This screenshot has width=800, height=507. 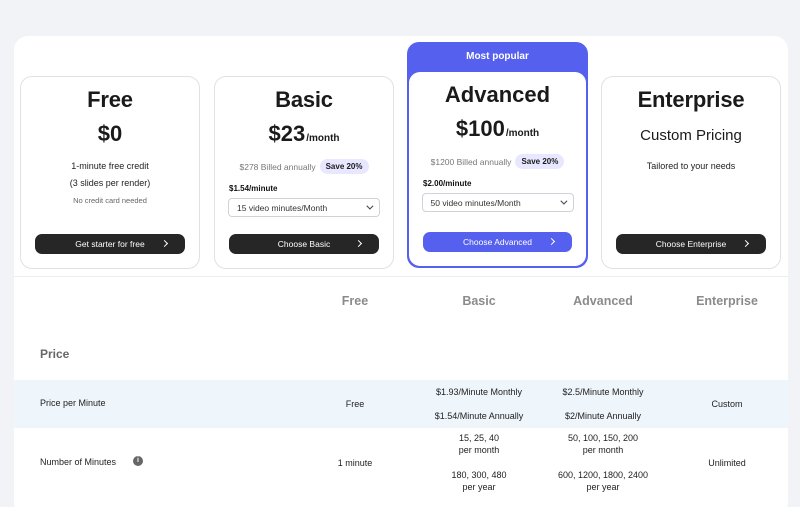 What do you see at coordinates (55, 354) in the screenshot?
I see `section-title-price: Price` at bounding box center [55, 354].